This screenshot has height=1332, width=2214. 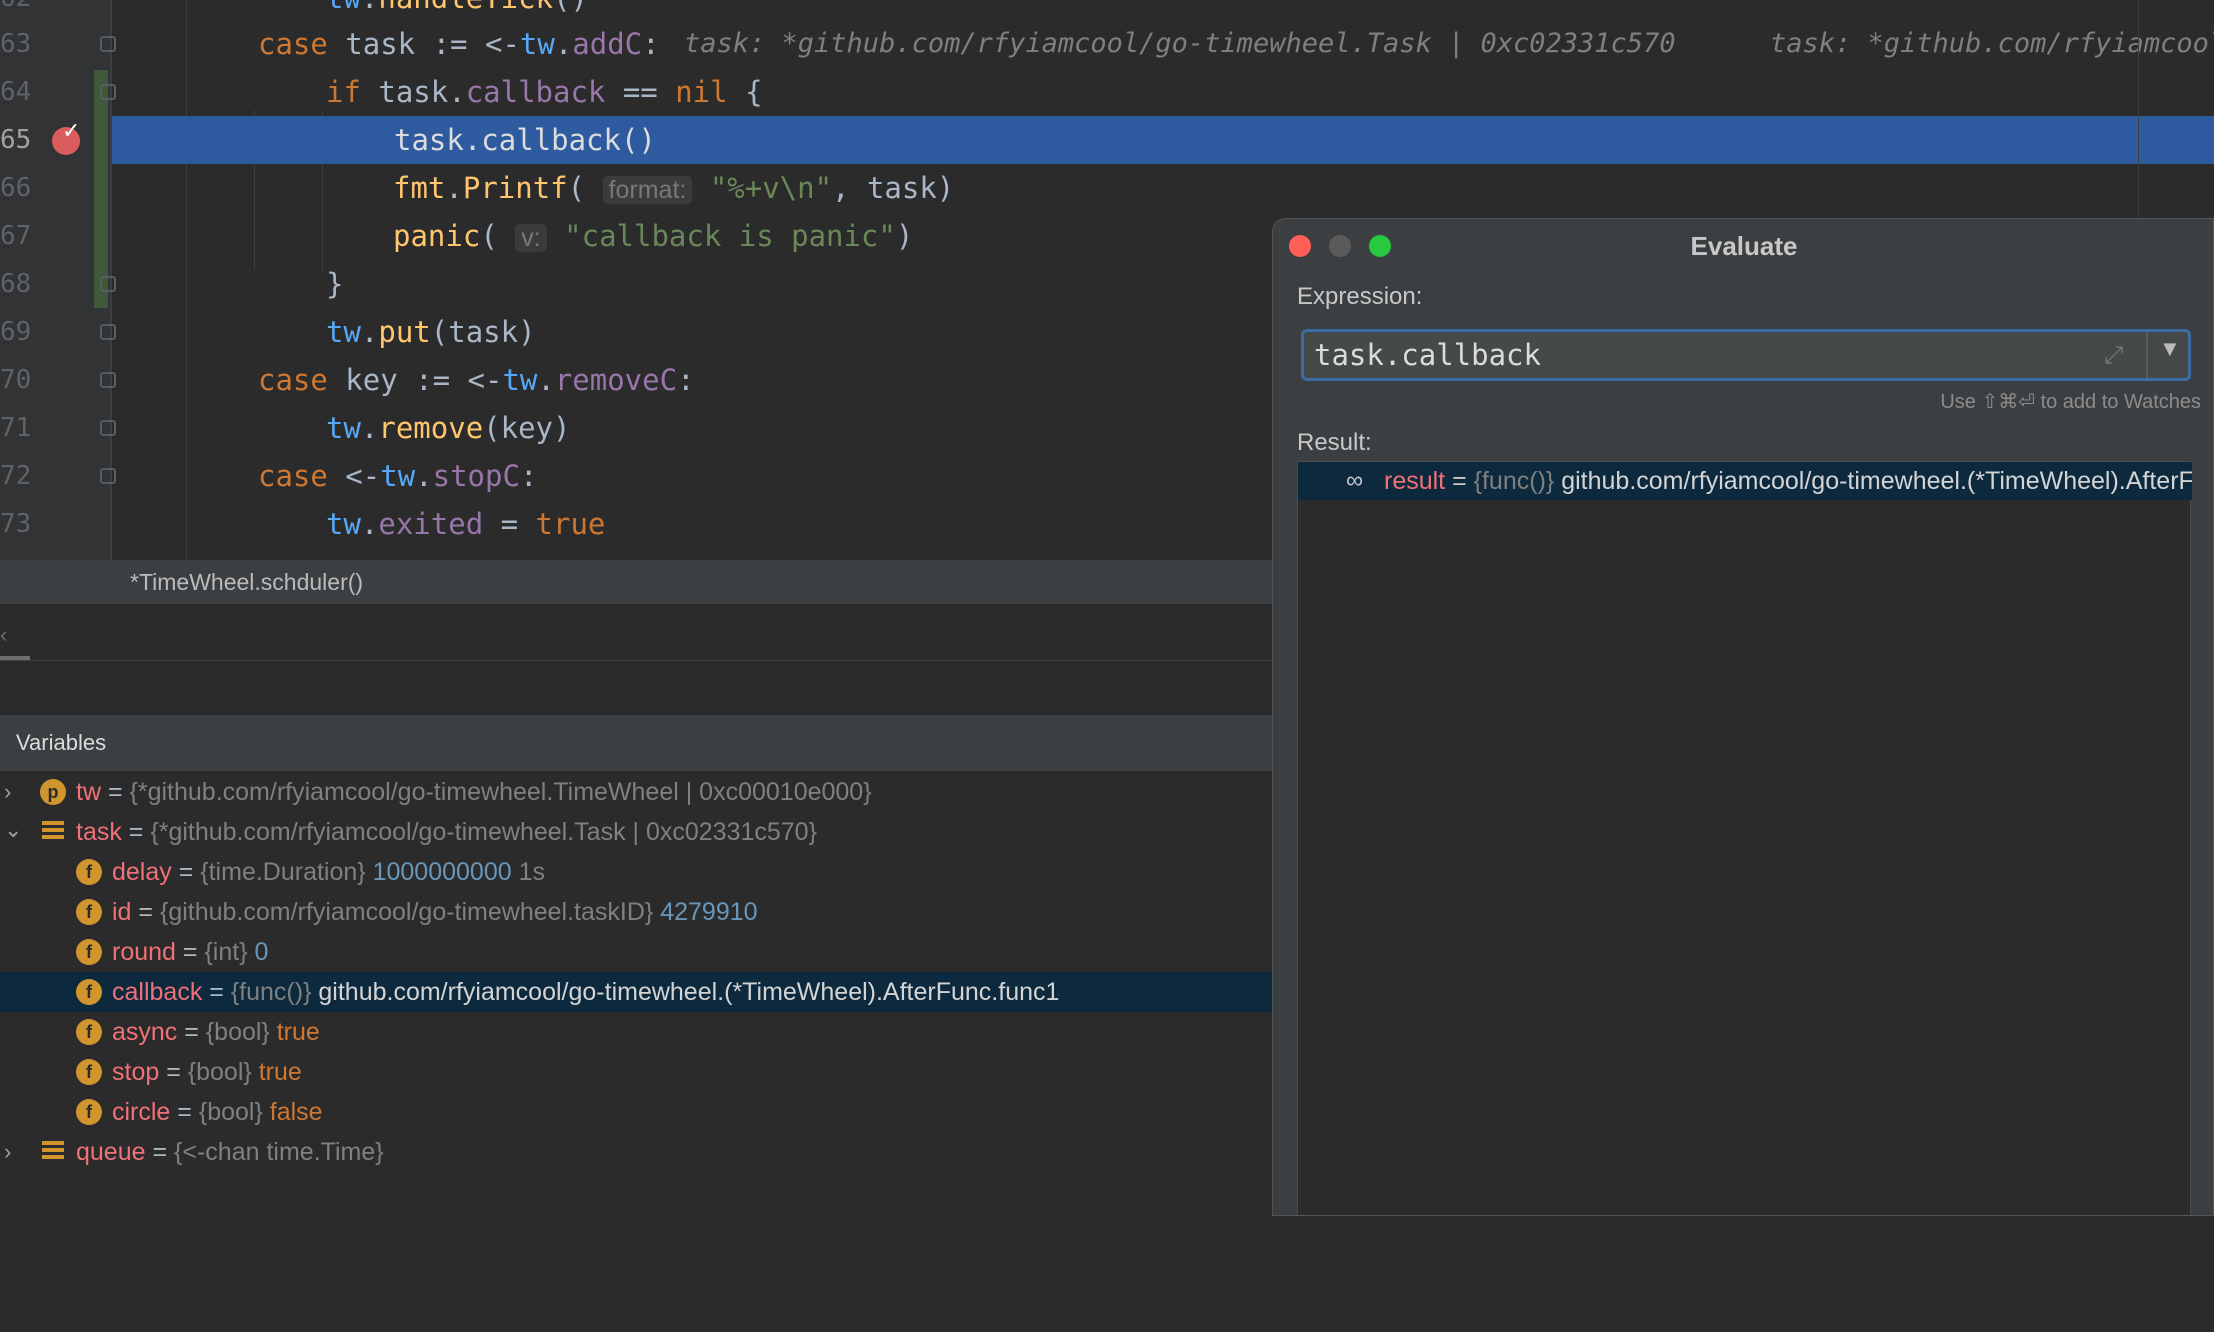 What do you see at coordinates (71, 130) in the screenshot?
I see `breakpoint-check-icon: ✓` at bounding box center [71, 130].